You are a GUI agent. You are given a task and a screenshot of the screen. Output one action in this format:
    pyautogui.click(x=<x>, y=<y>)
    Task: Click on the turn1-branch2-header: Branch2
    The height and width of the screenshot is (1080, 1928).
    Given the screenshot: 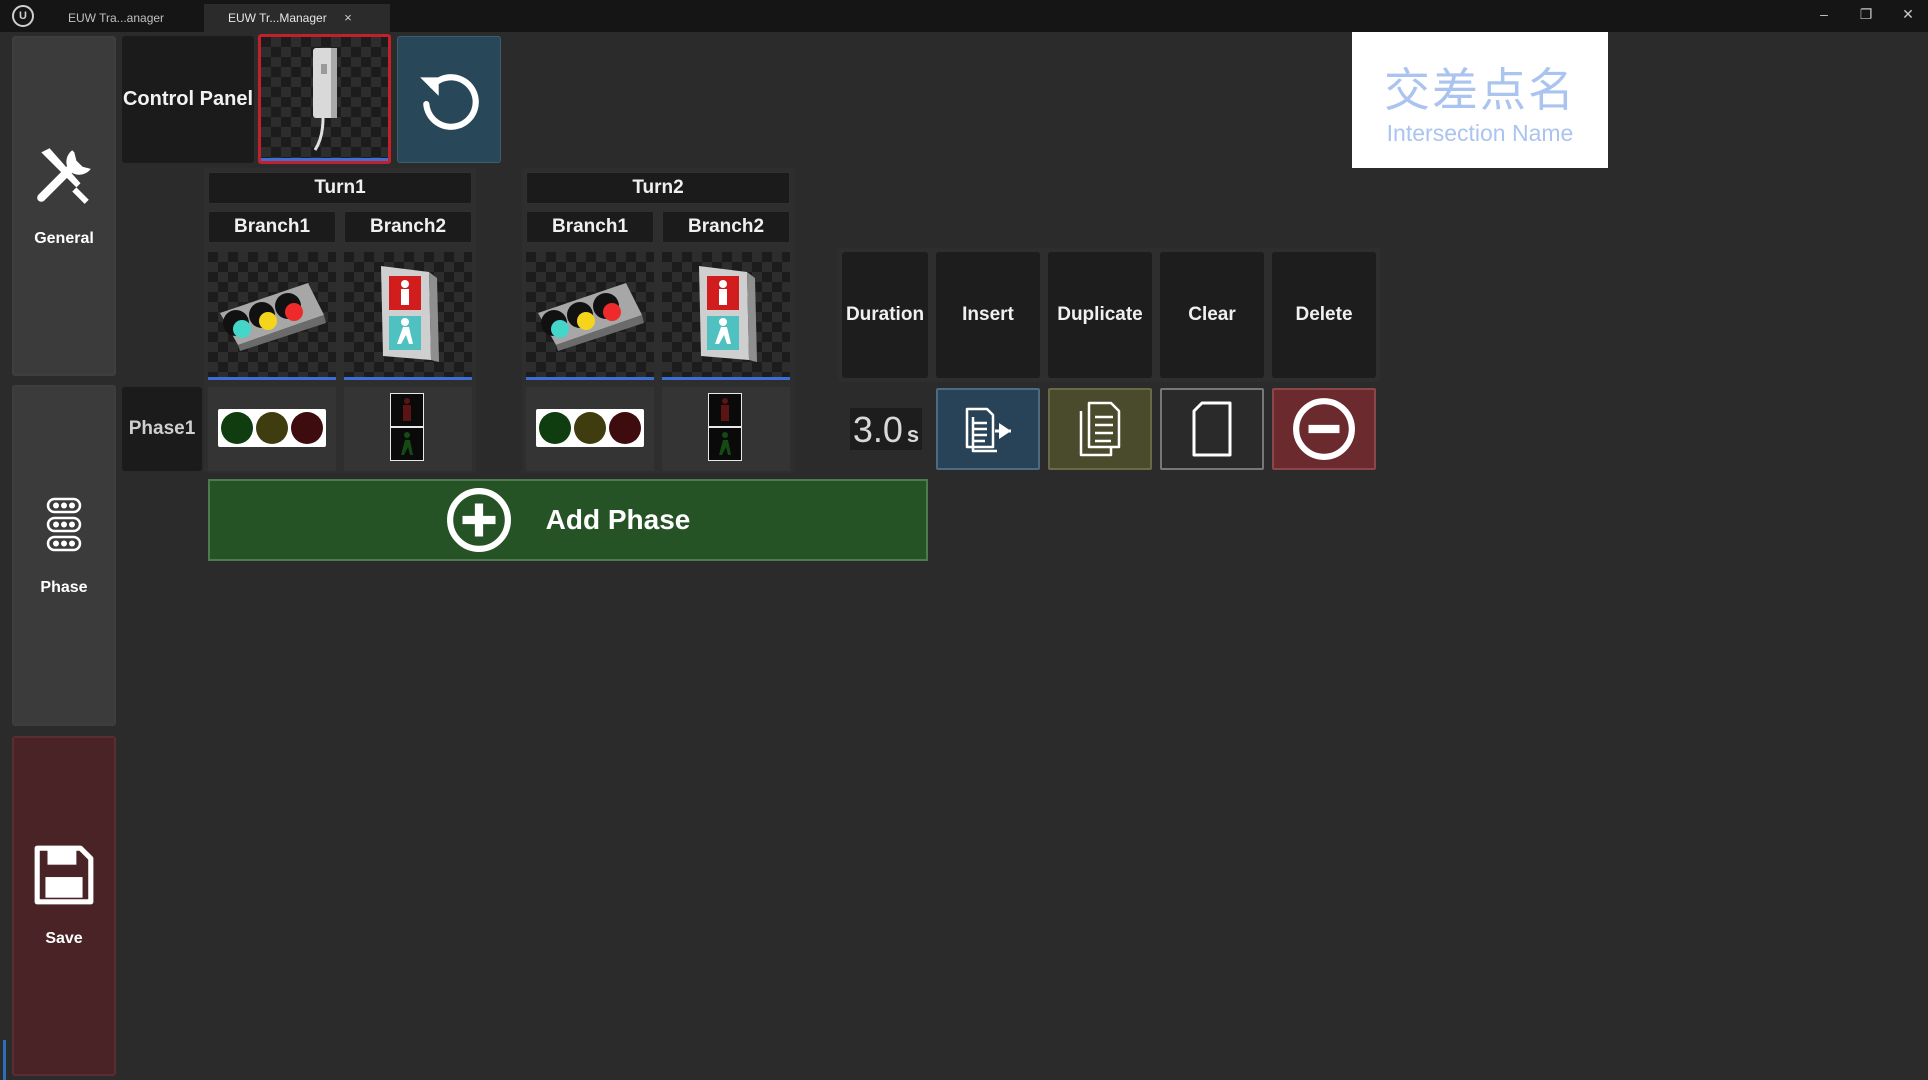 What is the action you would take?
    pyautogui.click(x=408, y=227)
    